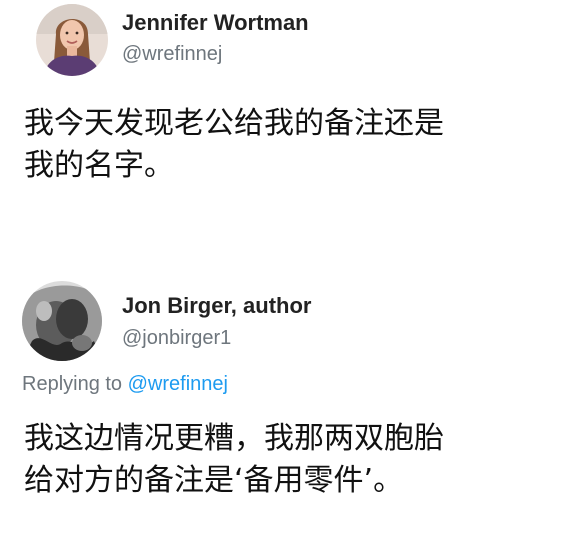 This screenshot has width=580, height=549. What do you see at coordinates (99, 165) in the screenshot?
I see `tweet-text-line: 我的名字。` at bounding box center [99, 165].